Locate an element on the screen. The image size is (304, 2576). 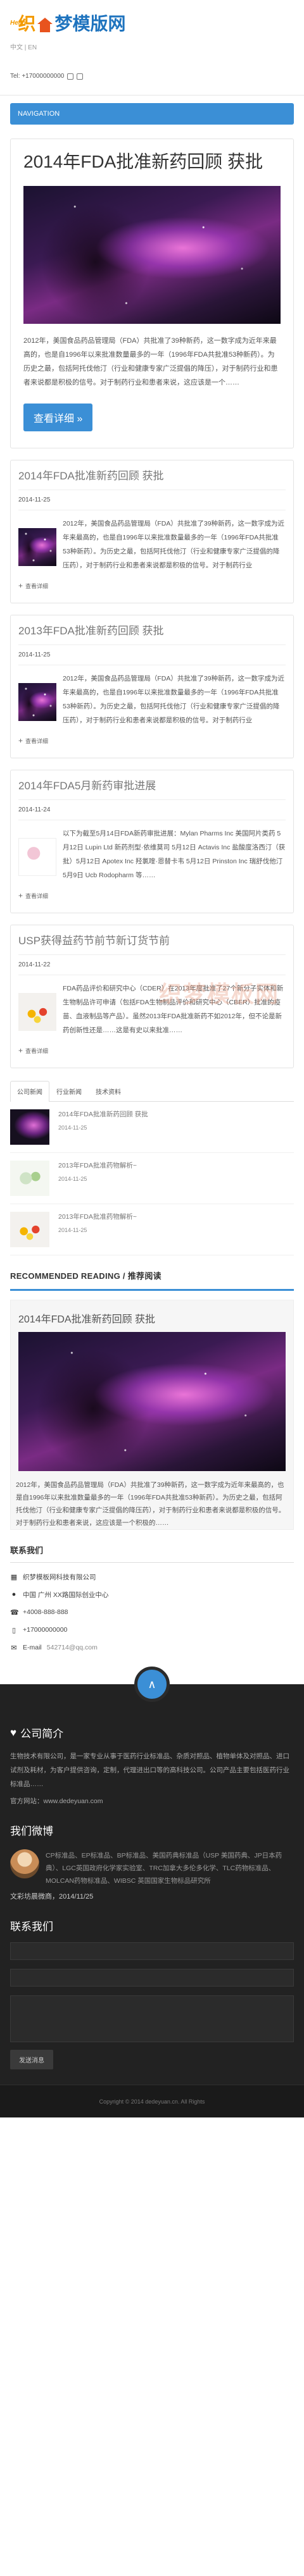
recommended-title: 2014年FDA批准新药回顾 获批 is located at coordinates (152, 1316).